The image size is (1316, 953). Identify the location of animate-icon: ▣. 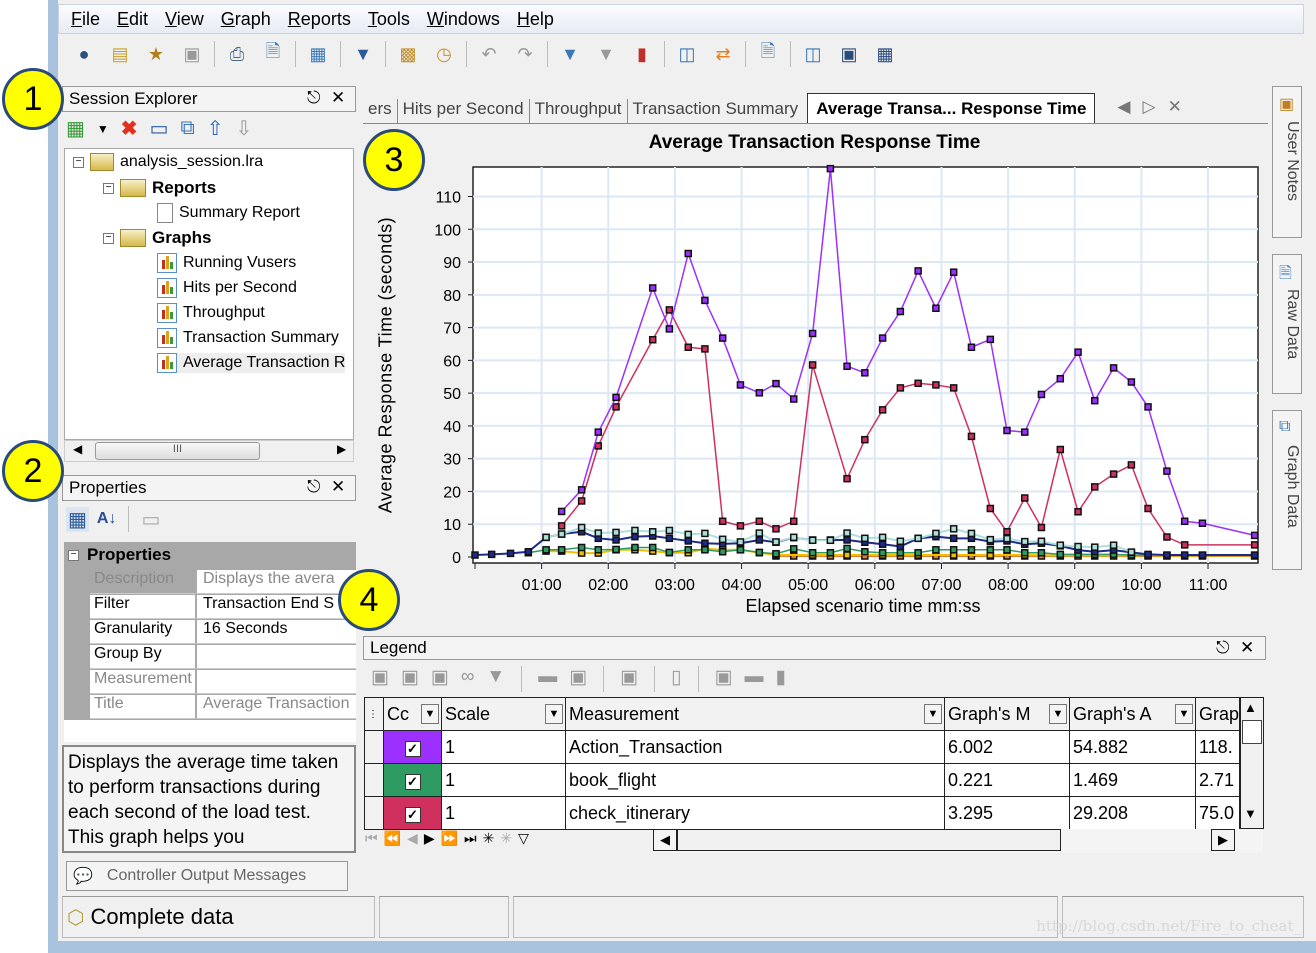
(578, 679).